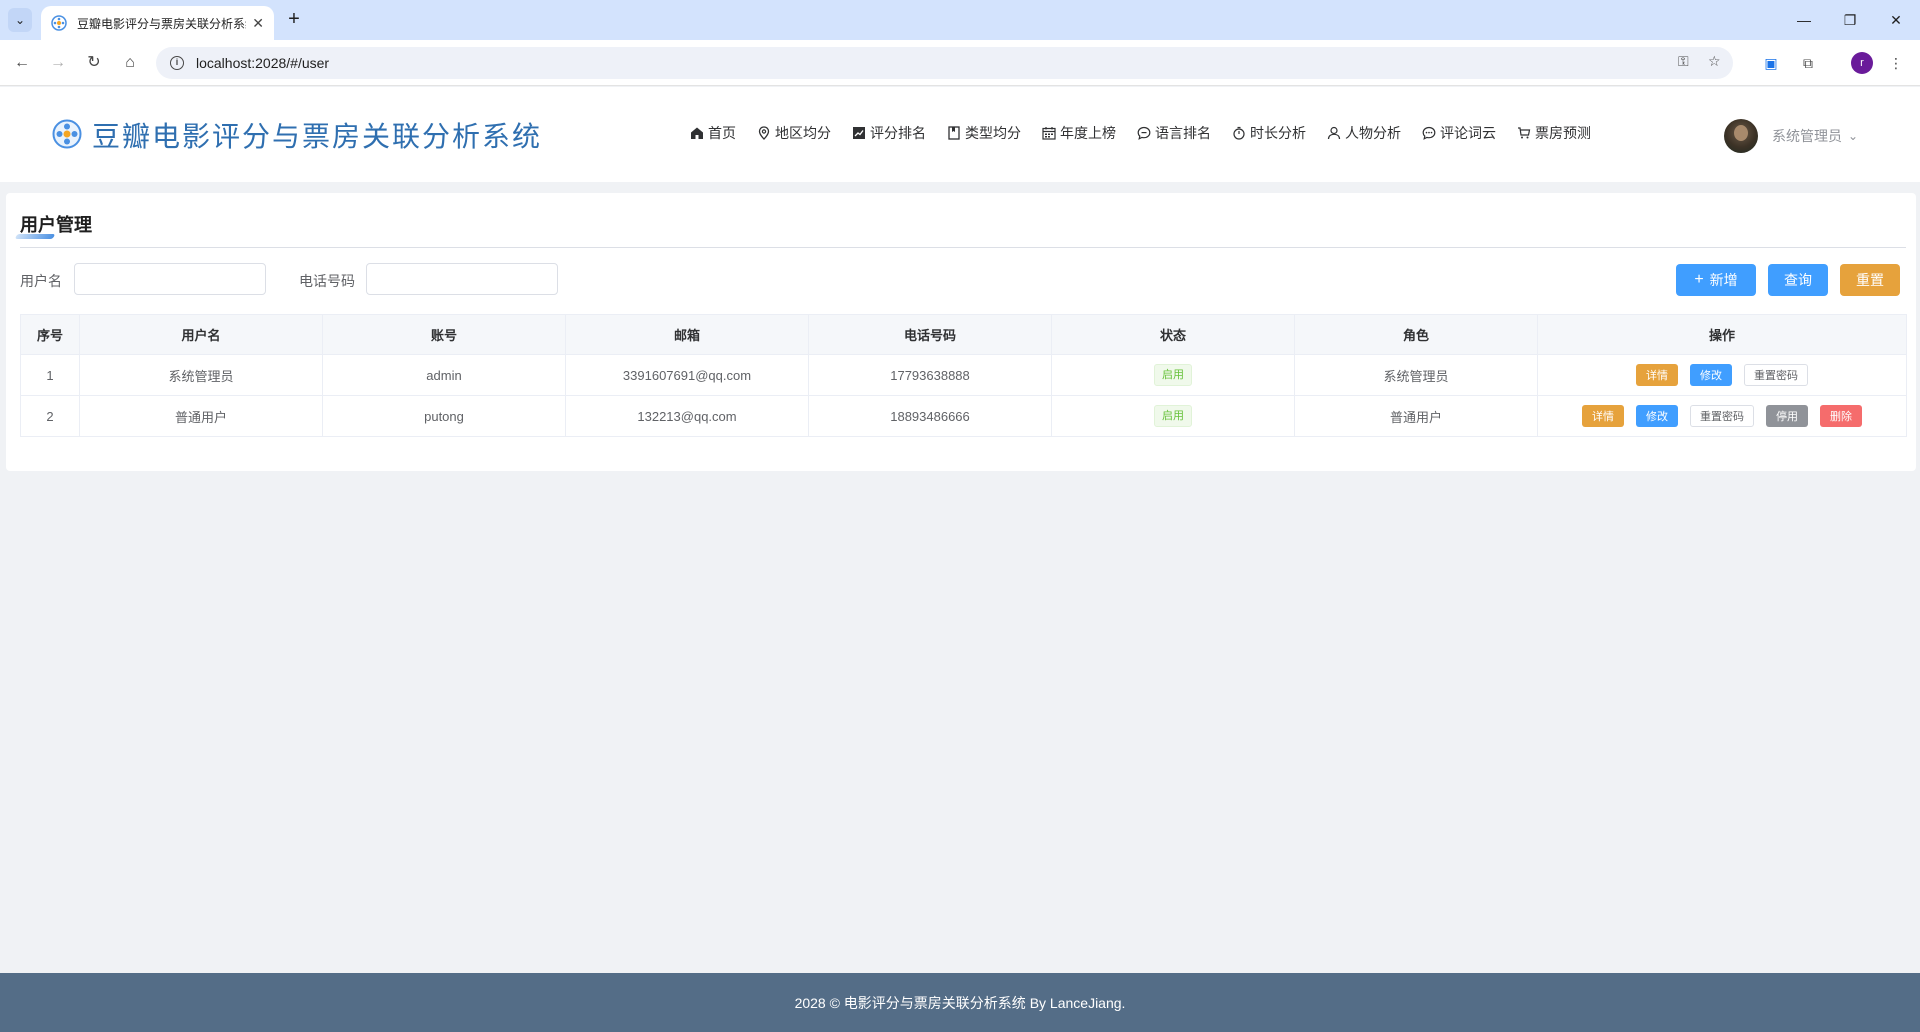  Describe the element at coordinates (130, 63) in the screenshot. I see `home-page-icon: ⌂` at that location.